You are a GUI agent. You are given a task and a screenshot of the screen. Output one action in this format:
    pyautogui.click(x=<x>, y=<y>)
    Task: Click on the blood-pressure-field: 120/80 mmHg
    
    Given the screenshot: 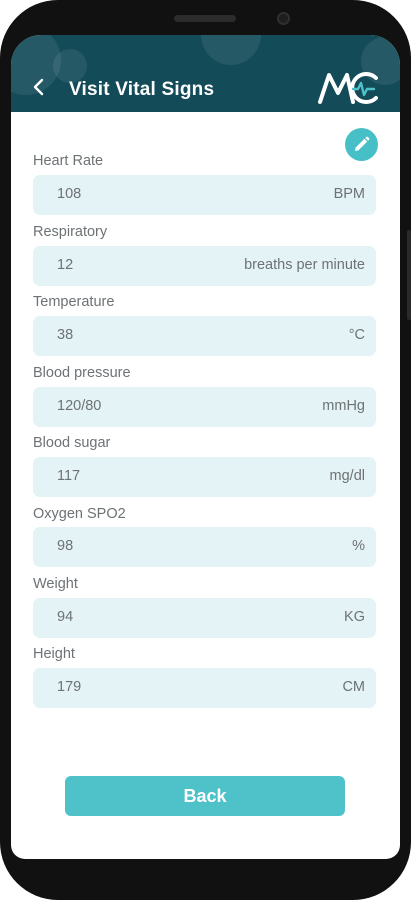 What is the action you would take?
    pyautogui.click(x=204, y=407)
    